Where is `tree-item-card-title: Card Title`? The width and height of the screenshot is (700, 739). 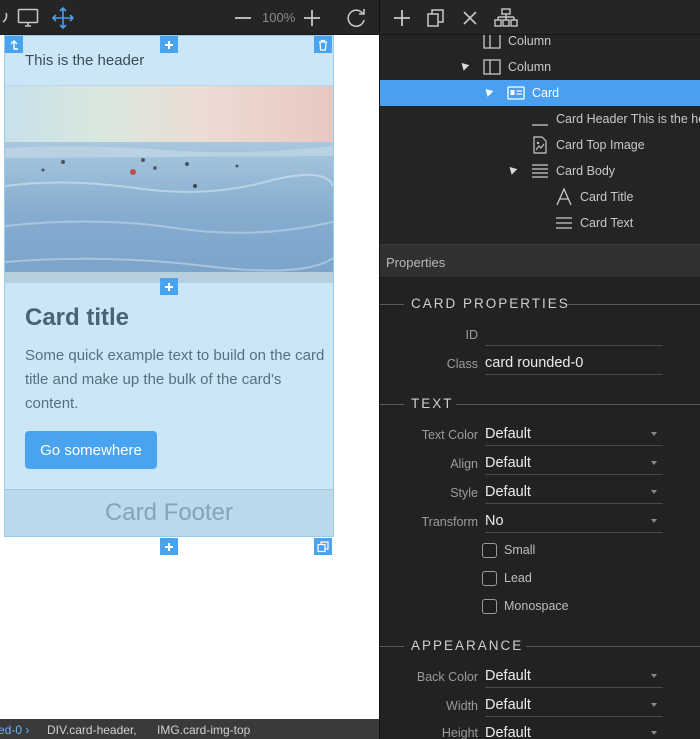
tree-item-card-title: Card Title is located at coordinates (540, 197).